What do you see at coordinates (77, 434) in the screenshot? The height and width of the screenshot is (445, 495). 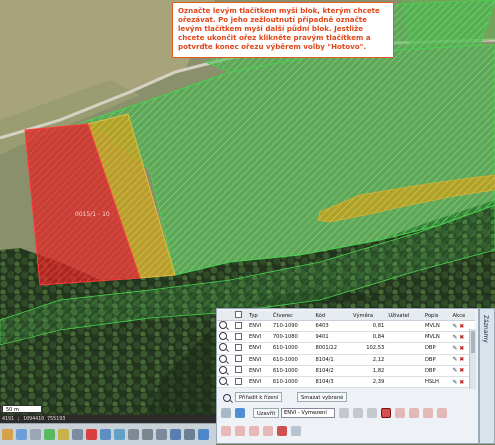 I see `book-icon` at bounding box center [77, 434].